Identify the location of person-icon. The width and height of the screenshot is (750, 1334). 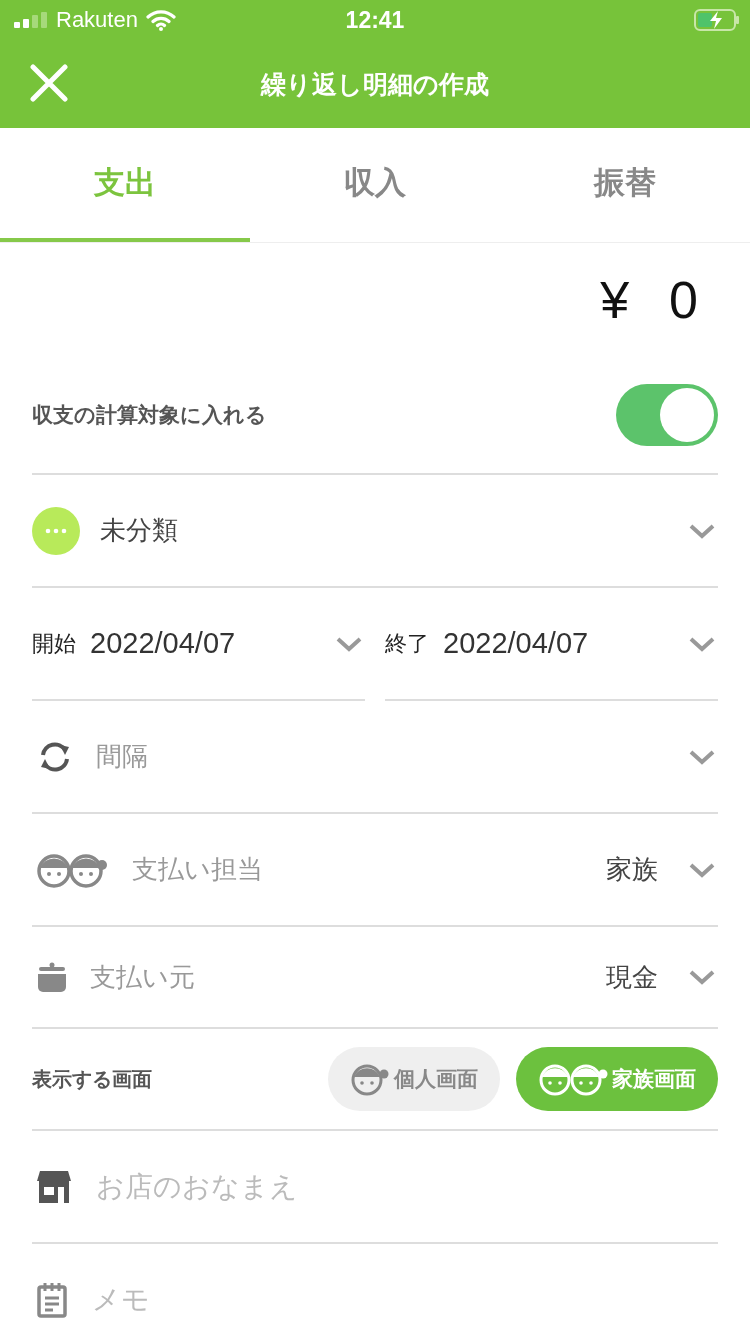
(370, 1079).